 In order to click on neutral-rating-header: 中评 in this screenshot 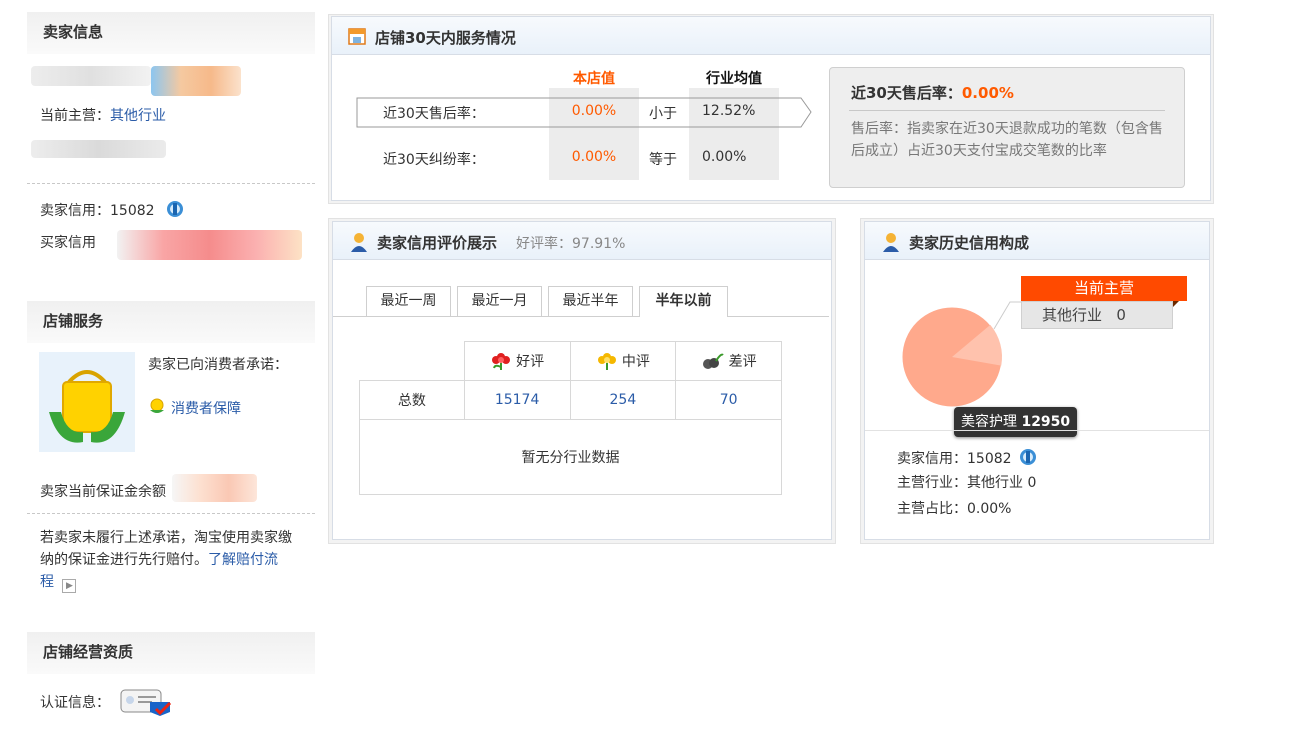, I will do `click(623, 361)`.